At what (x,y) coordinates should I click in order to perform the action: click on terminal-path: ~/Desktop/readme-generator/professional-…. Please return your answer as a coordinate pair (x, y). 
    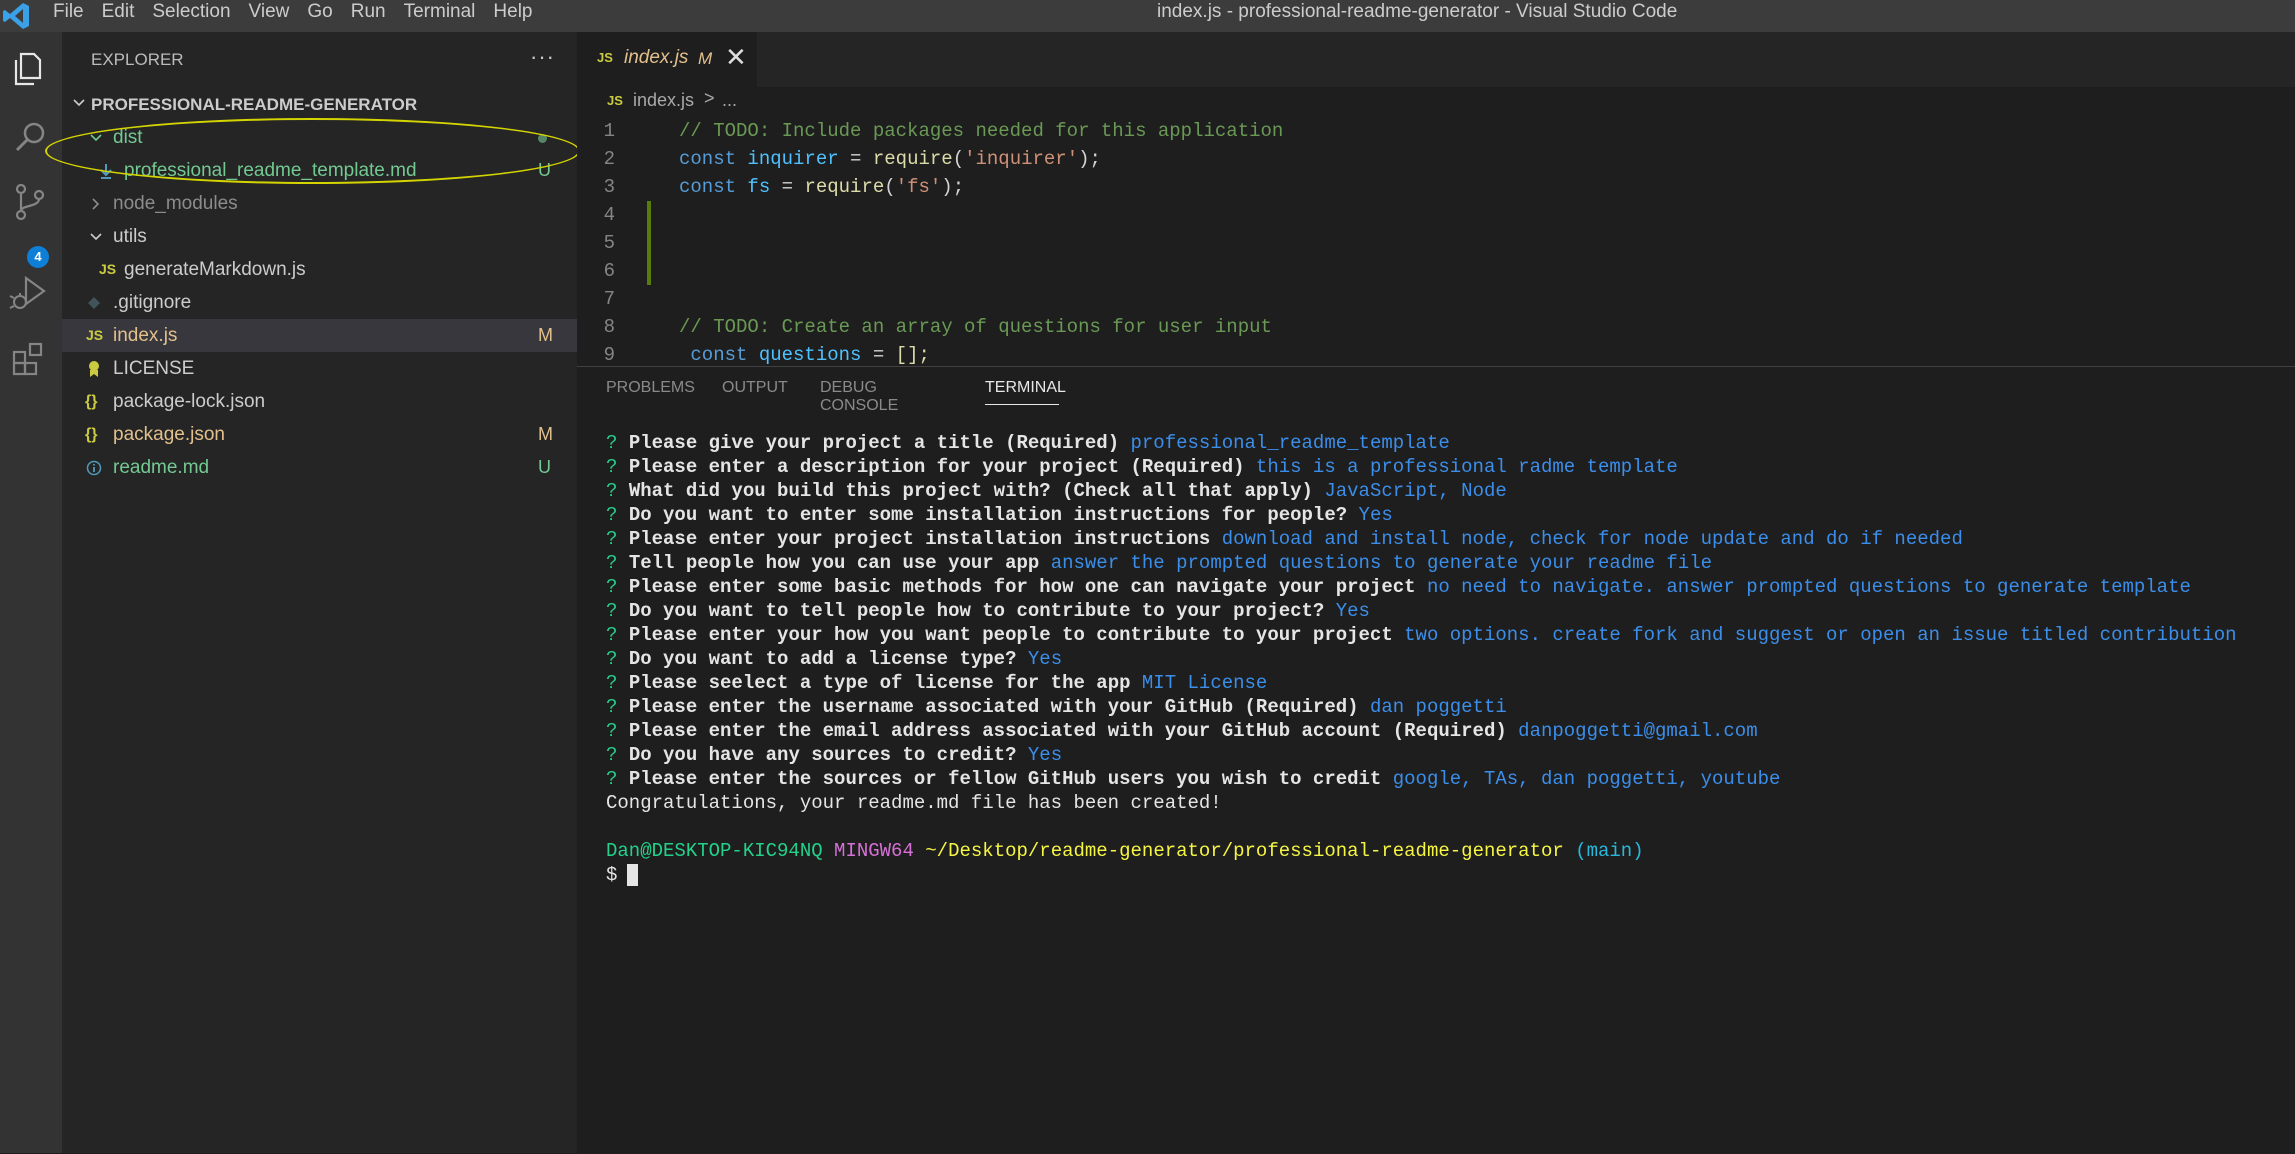
    Looking at the image, I should click on (1244, 851).